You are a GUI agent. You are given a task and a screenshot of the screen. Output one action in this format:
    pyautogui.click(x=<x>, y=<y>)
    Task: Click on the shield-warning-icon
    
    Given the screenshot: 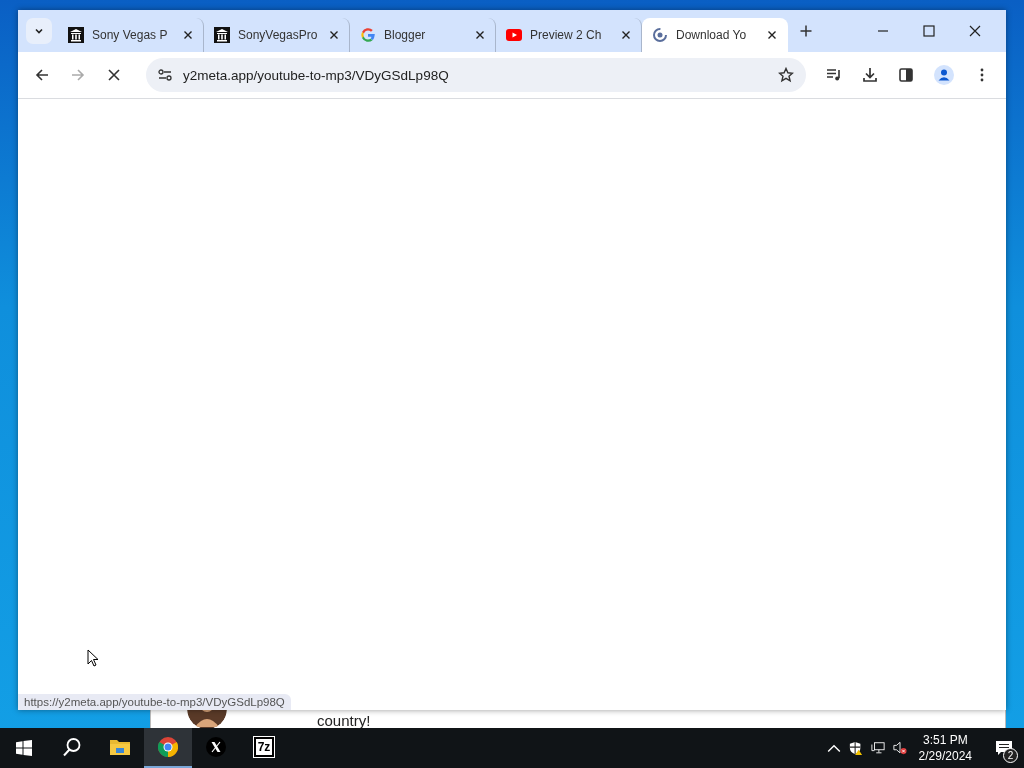 What is the action you would take?
    pyautogui.click(x=855, y=748)
    